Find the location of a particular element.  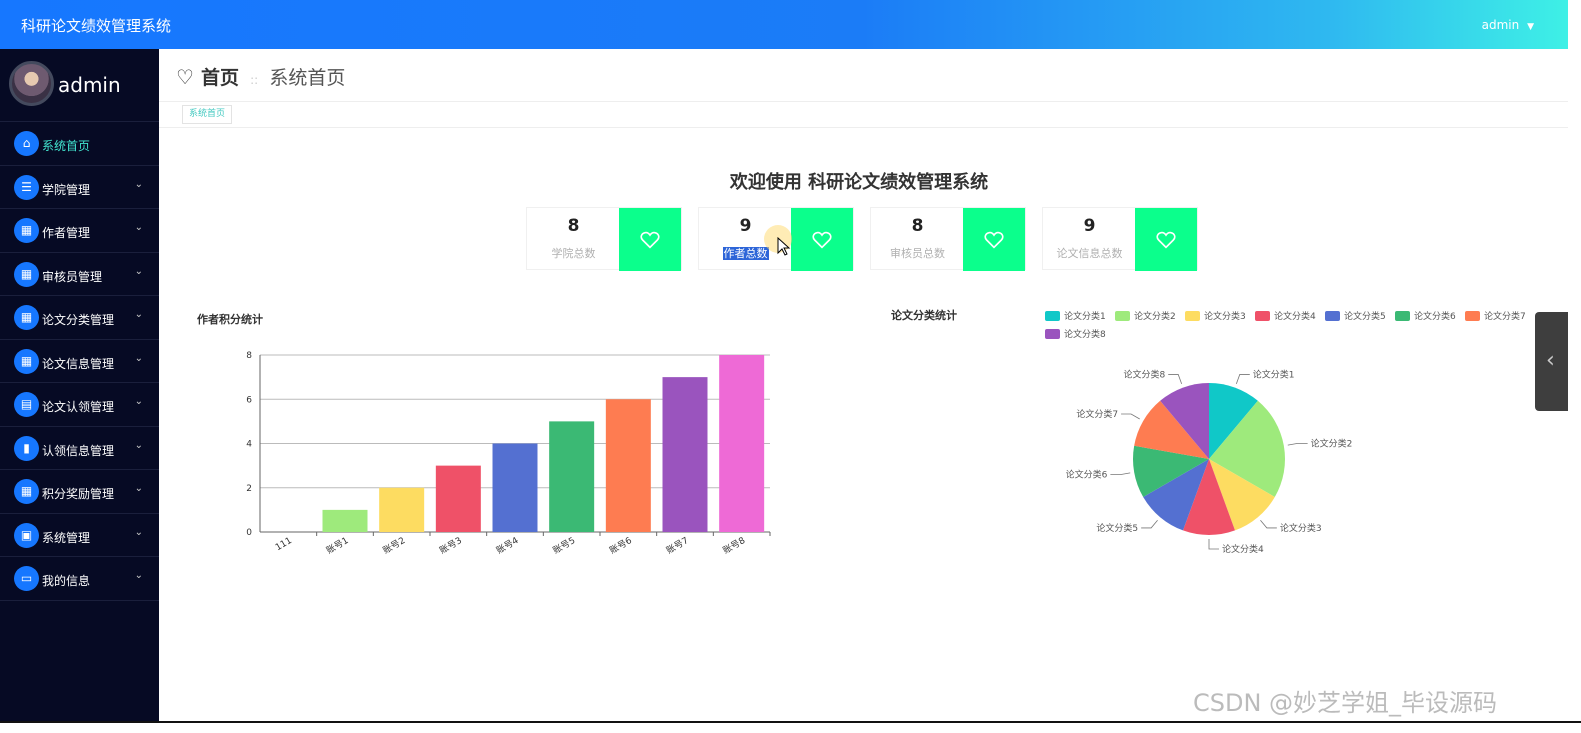

stat-label-text: 学院总数 is located at coordinates (573, 253).